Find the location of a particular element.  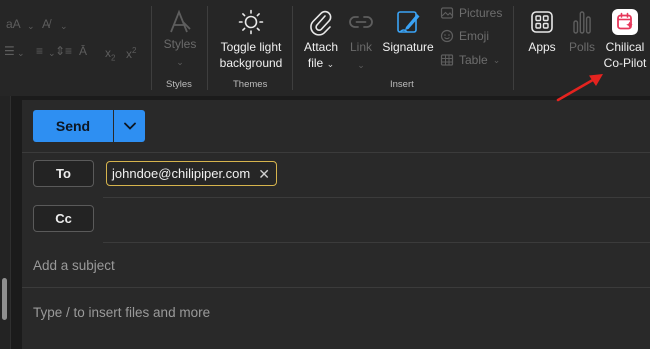

polls-label: Polls is located at coordinates (581, 47).